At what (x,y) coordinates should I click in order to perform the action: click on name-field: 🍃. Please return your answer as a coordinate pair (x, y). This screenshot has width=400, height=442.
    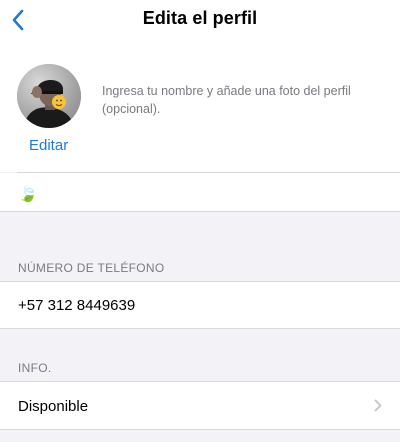
    Looking at the image, I should click on (200, 192).